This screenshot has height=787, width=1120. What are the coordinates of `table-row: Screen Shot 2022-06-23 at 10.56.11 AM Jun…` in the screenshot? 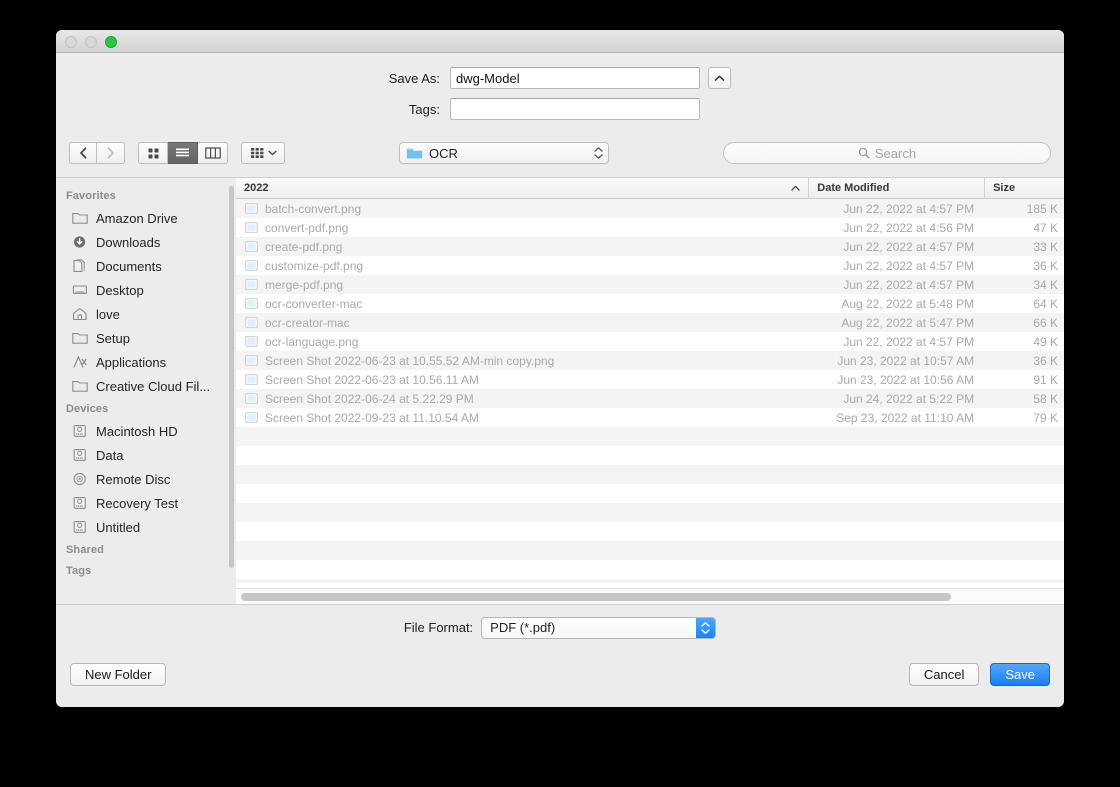 It's located at (650, 379).